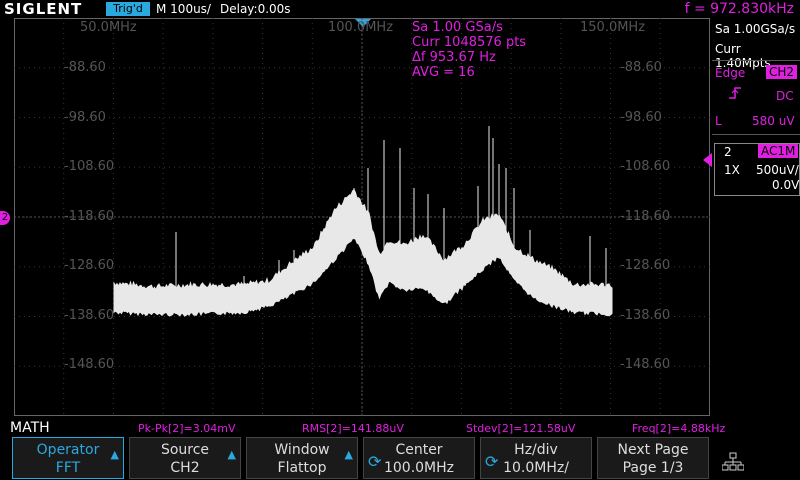  What do you see at coordinates (419, 458) in the screenshot?
I see `center-softkey: ⟳ Center 100.0MHz` at bounding box center [419, 458].